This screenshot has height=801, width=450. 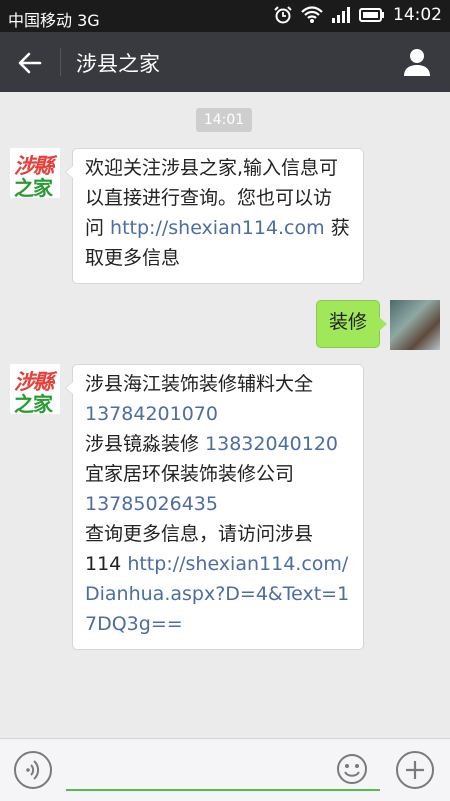 What do you see at coordinates (60, 62) in the screenshot?
I see `title-divider` at bounding box center [60, 62].